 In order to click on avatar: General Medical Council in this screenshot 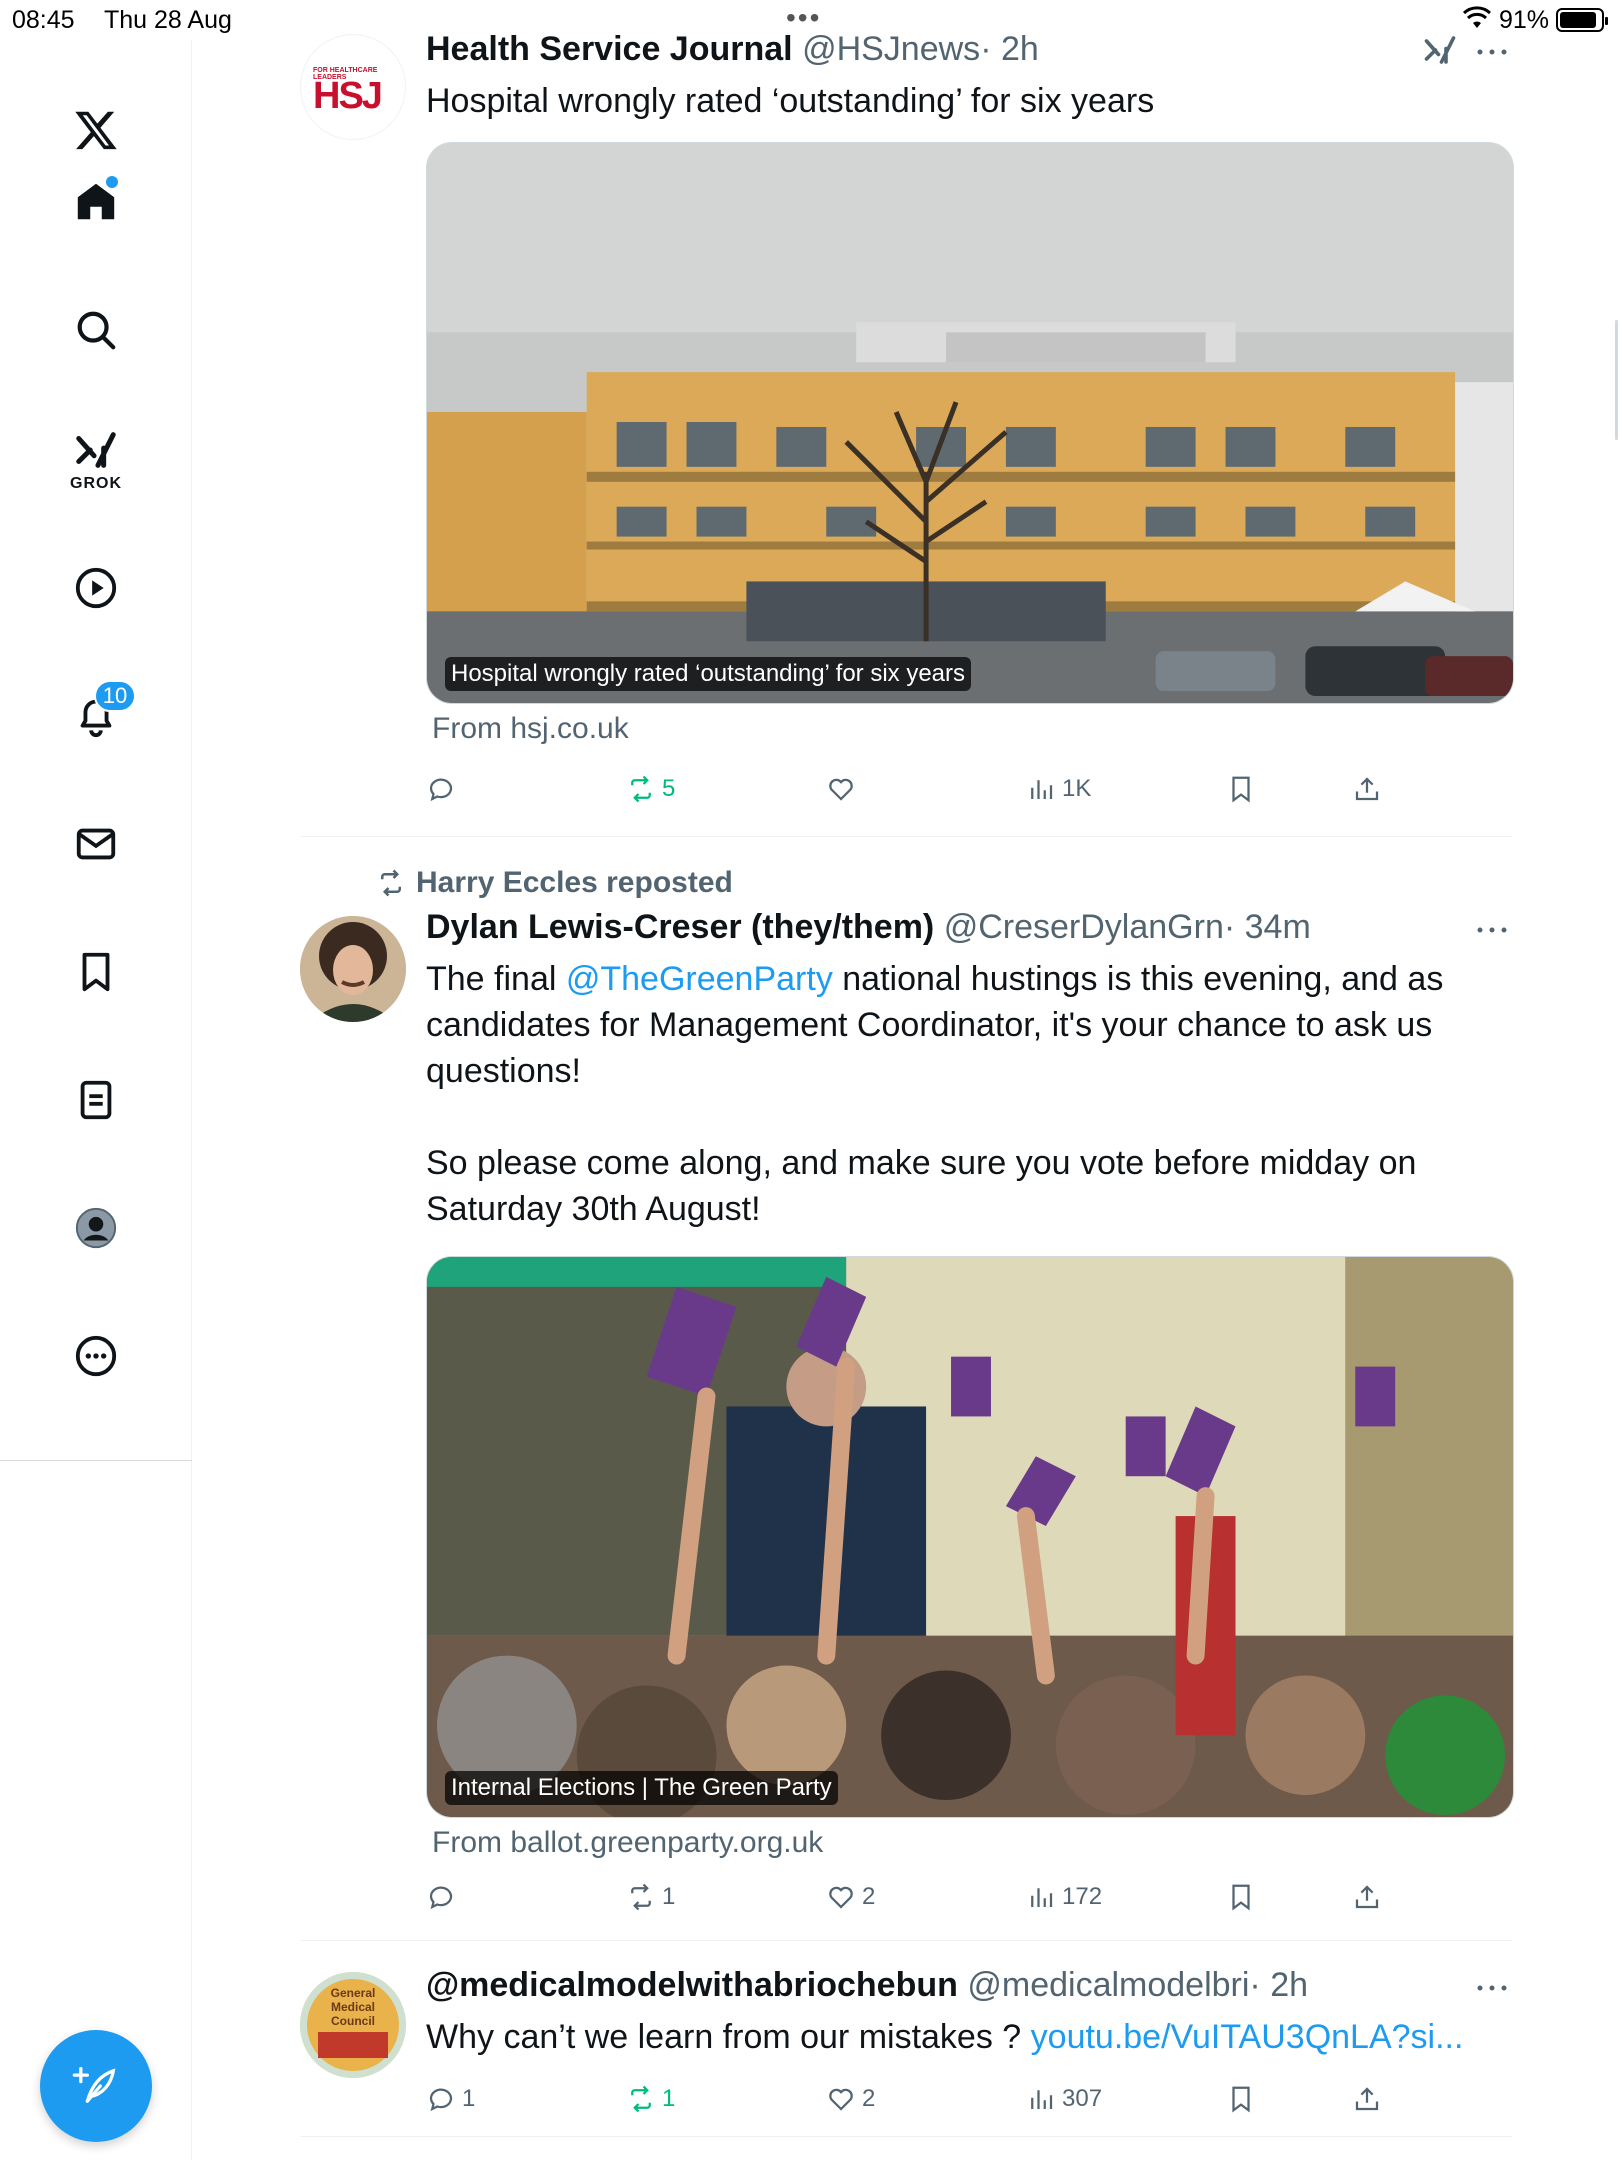, I will do `click(353, 2025)`.